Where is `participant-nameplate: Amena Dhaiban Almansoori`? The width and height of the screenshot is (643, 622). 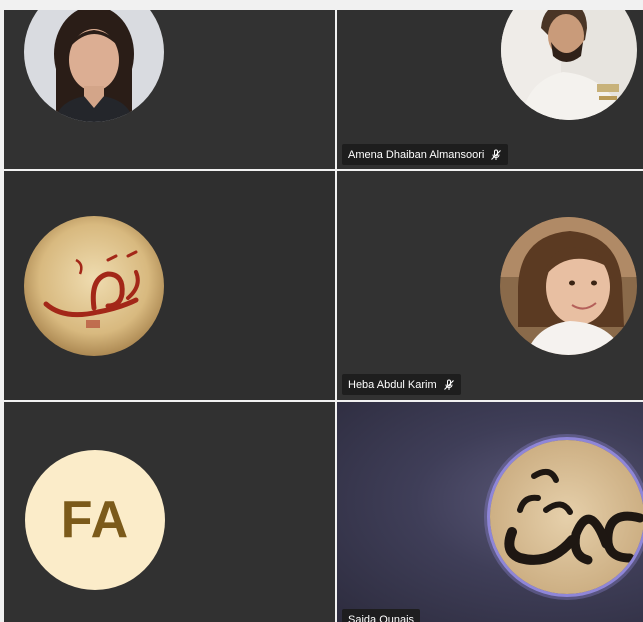 participant-nameplate: Amena Dhaiban Almansoori is located at coordinates (425, 154).